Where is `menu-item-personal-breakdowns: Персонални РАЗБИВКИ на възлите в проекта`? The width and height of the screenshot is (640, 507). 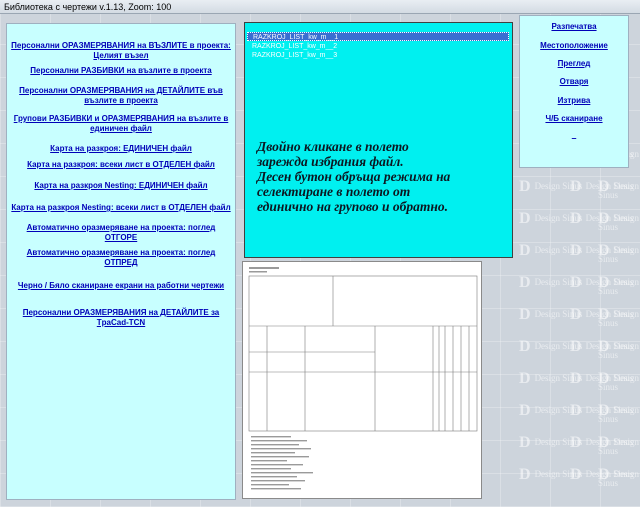 menu-item-personal-breakdowns: Персонални РАЗБИВКИ на възлите в проекта is located at coordinates (121, 71).